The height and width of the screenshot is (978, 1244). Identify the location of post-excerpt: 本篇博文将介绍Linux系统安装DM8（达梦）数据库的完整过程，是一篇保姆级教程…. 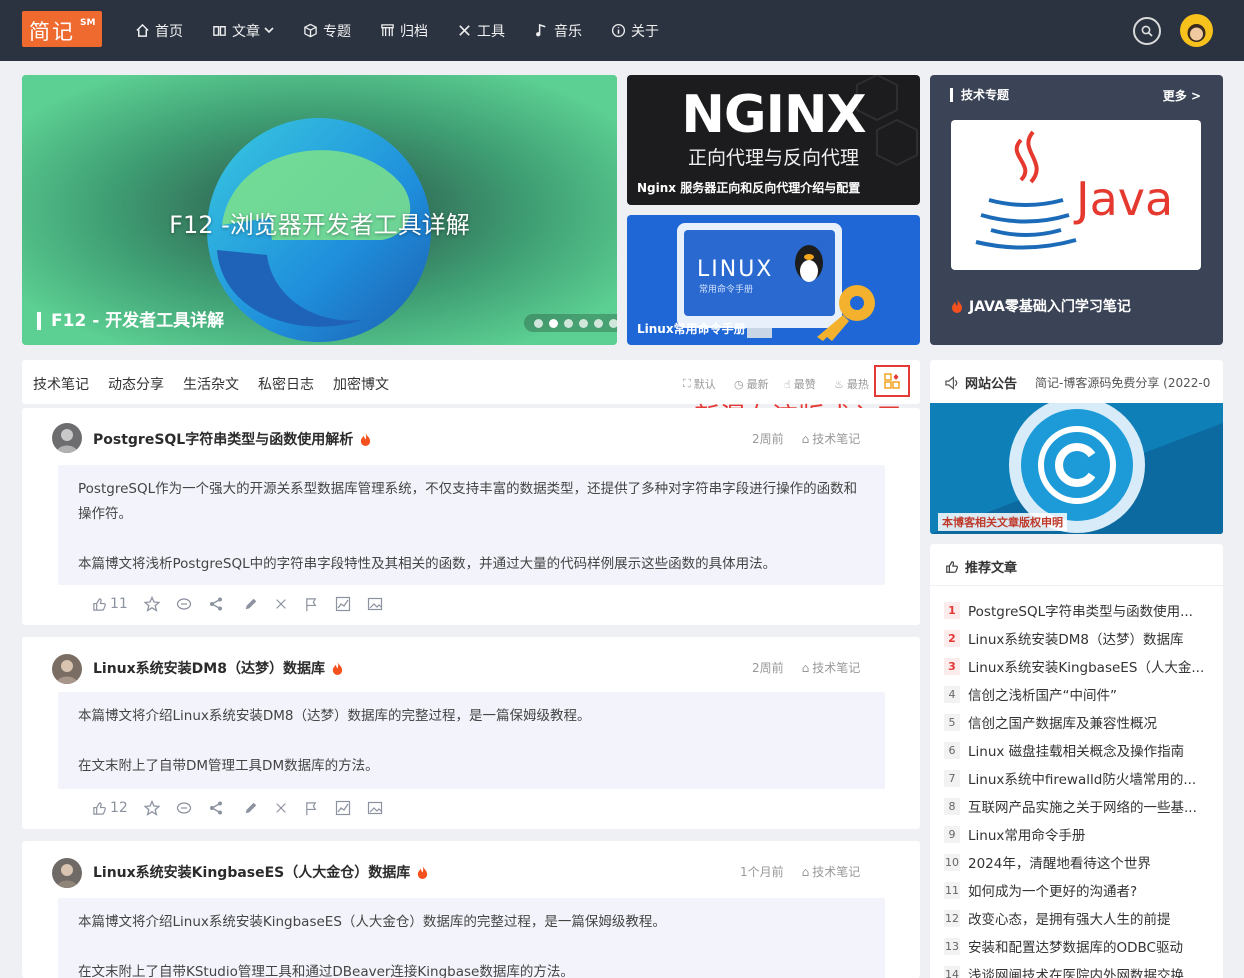
(471, 740).